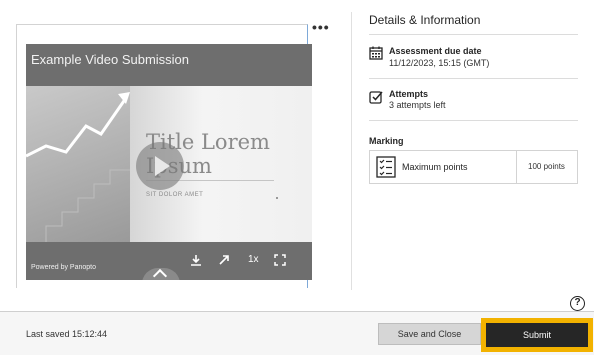  I want to click on chevron-up-icon, so click(160, 274).